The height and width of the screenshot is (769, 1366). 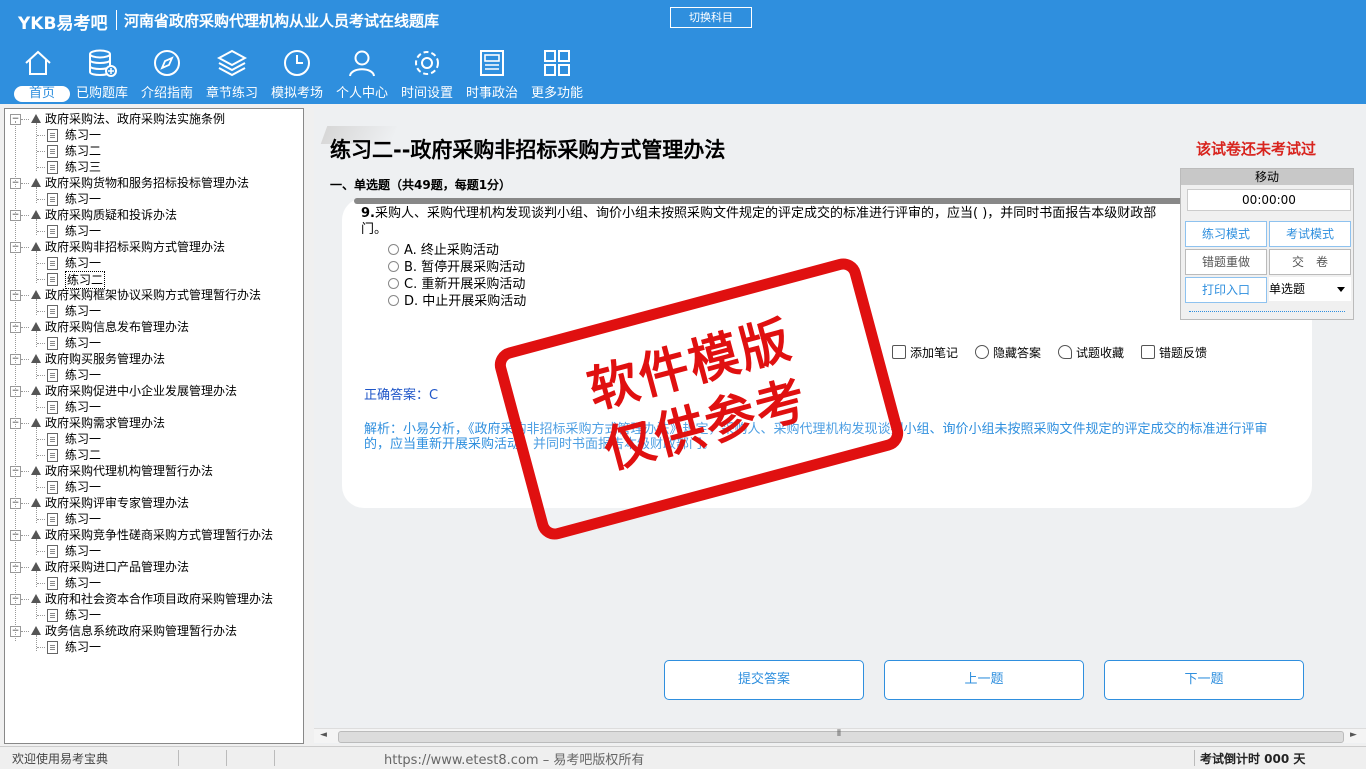 What do you see at coordinates (1226, 290) in the screenshot?
I see `print-button: 打印入口` at bounding box center [1226, 290].